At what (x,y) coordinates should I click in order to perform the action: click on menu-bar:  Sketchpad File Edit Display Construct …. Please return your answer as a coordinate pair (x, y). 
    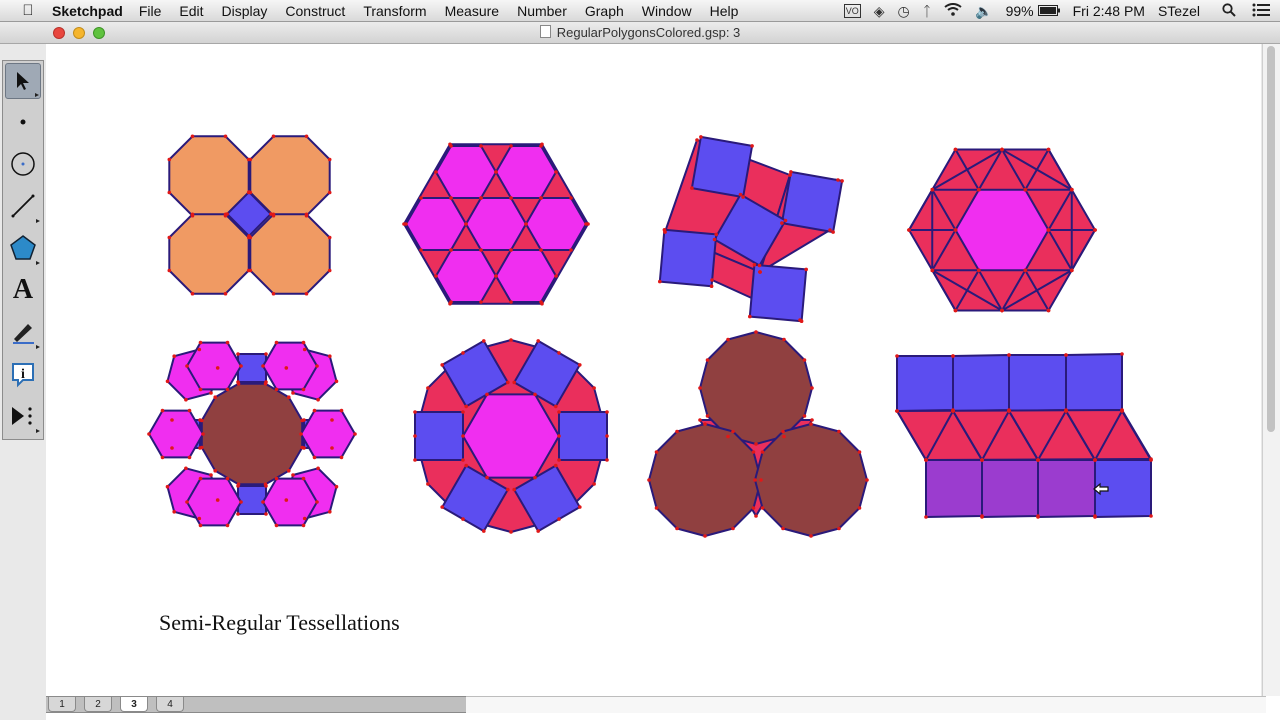
    Looking at the image, I should click on (640, 11).